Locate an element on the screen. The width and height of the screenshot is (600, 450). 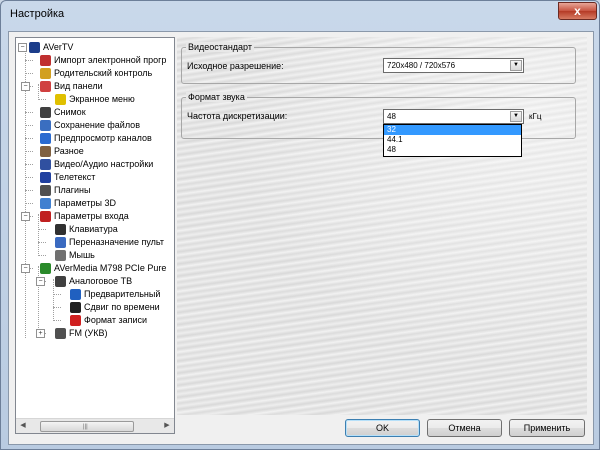
sample-rate-label: Частота дискретизации: is located at coordinates (237, 116).